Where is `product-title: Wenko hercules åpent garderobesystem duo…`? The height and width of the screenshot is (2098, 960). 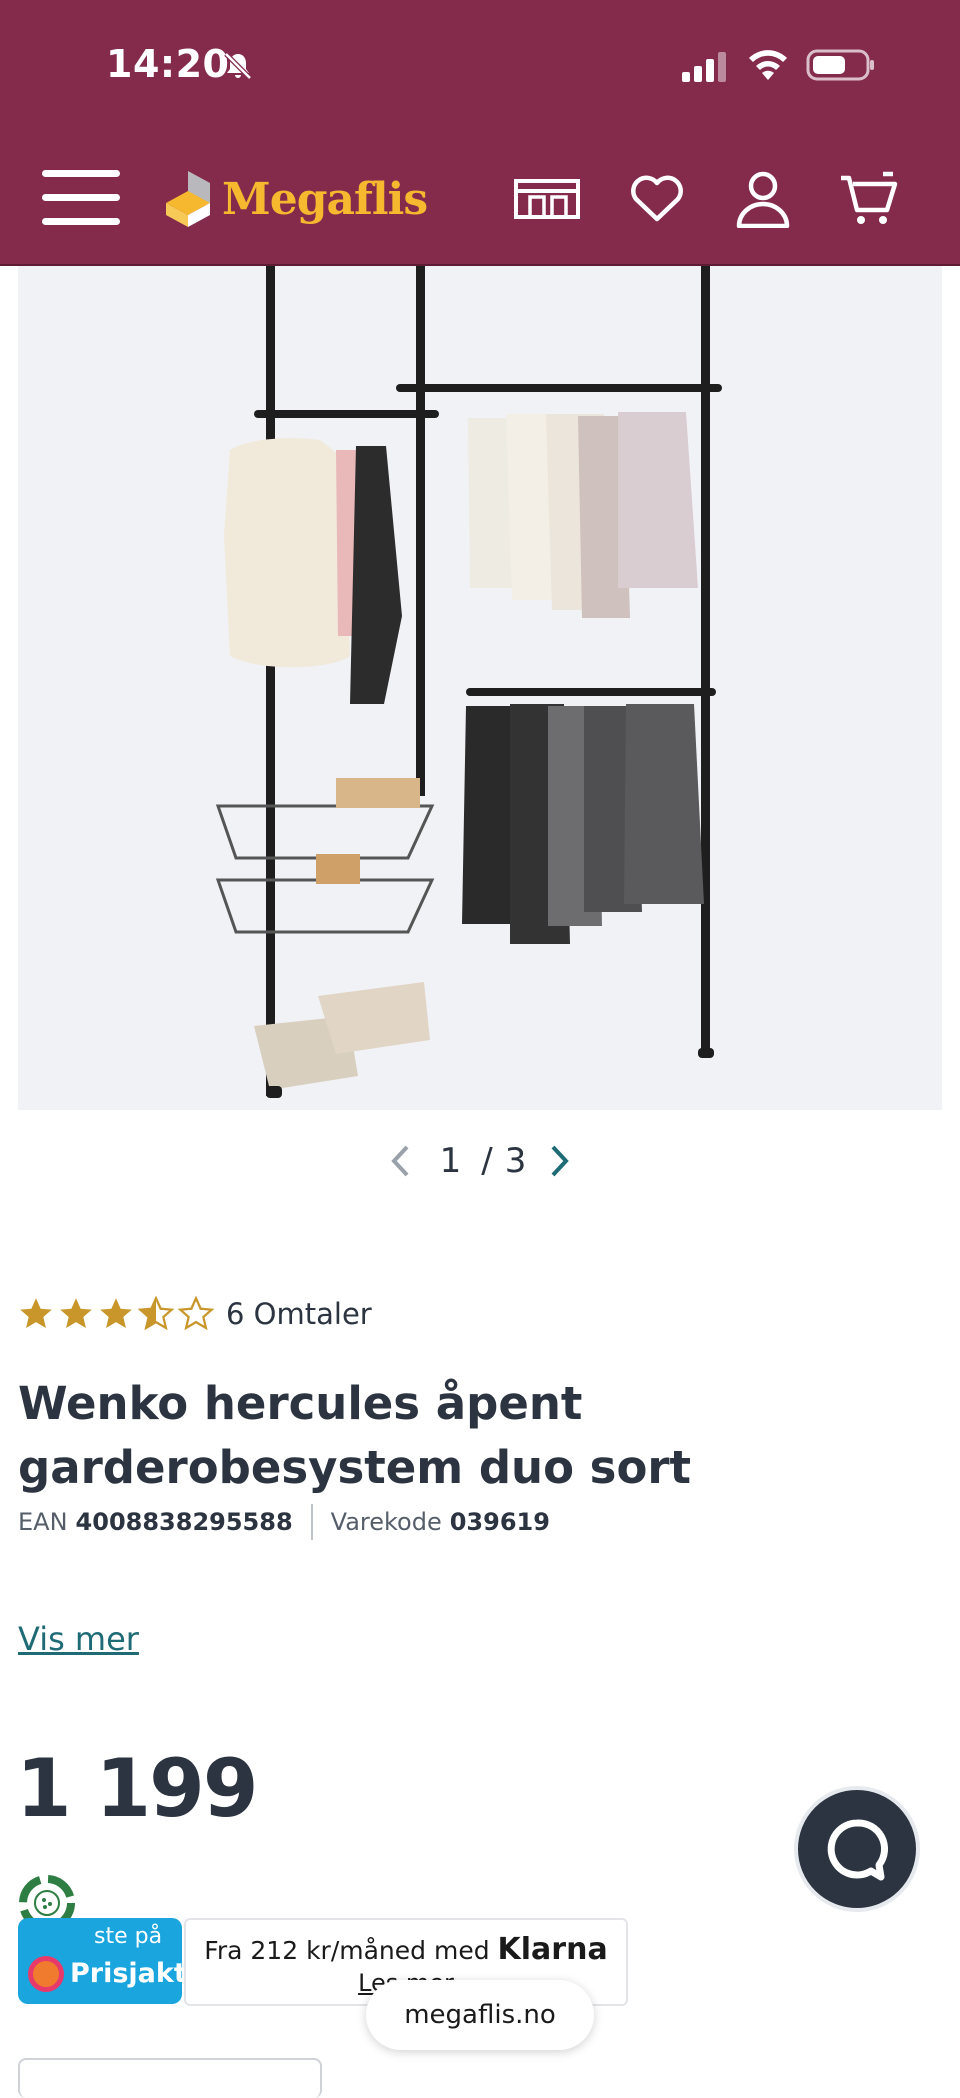 product-title: Wenko hercules åpent garderobesystem duo… is located at coordinates (355, 1435).